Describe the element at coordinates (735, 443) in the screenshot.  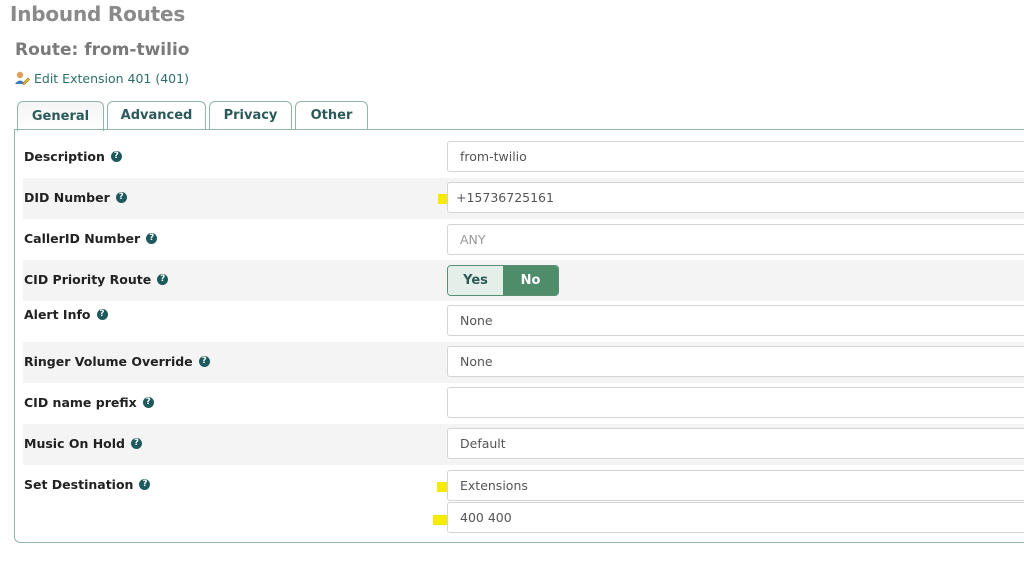
I see `music-on-hold-select: Default` at that location.